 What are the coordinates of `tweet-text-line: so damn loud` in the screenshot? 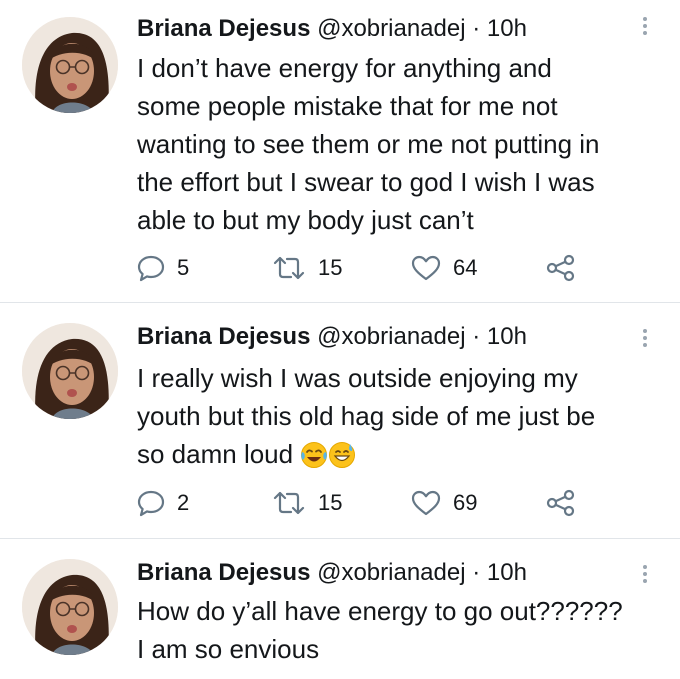 It's located at (215, 454).